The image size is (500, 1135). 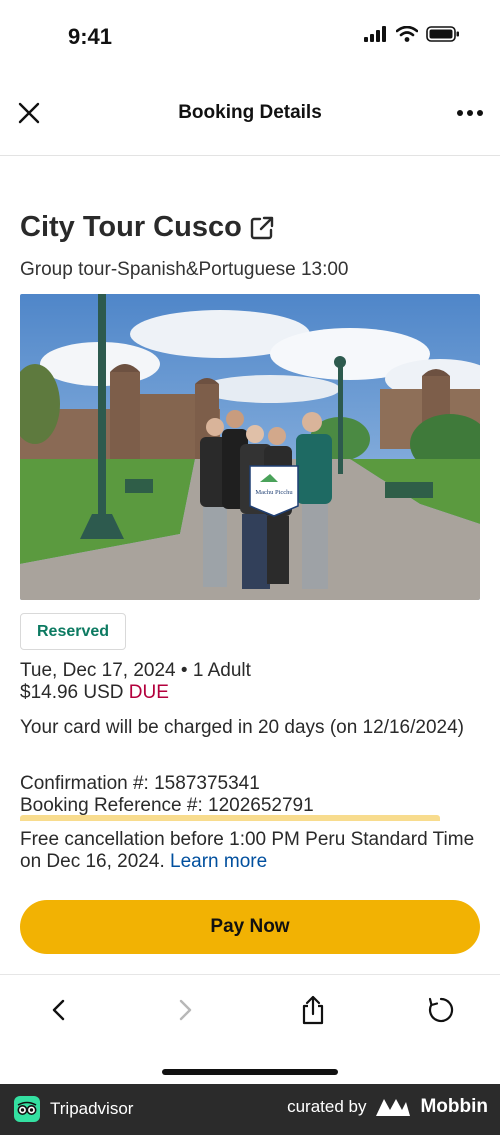 What do you see at coordinates (250, 1029) in the screenshot?
I see `browser-toolbar` at bounding box center [250, 1029].